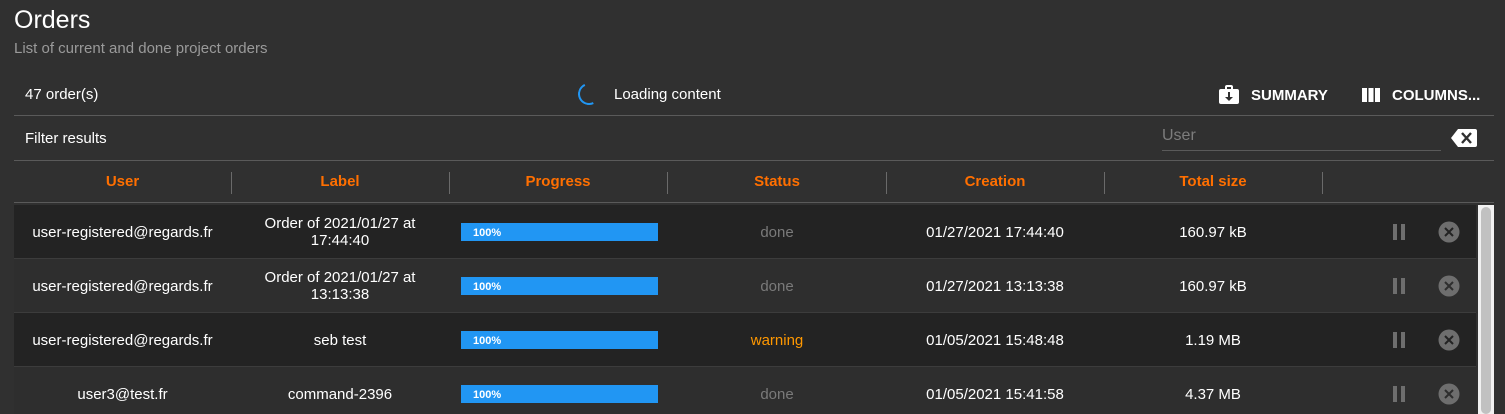  Describe the element at coordinates (340, 286) in the screenshot. I see `label-cell: Order of 2021/01/27 at 13:13:38` at that location.